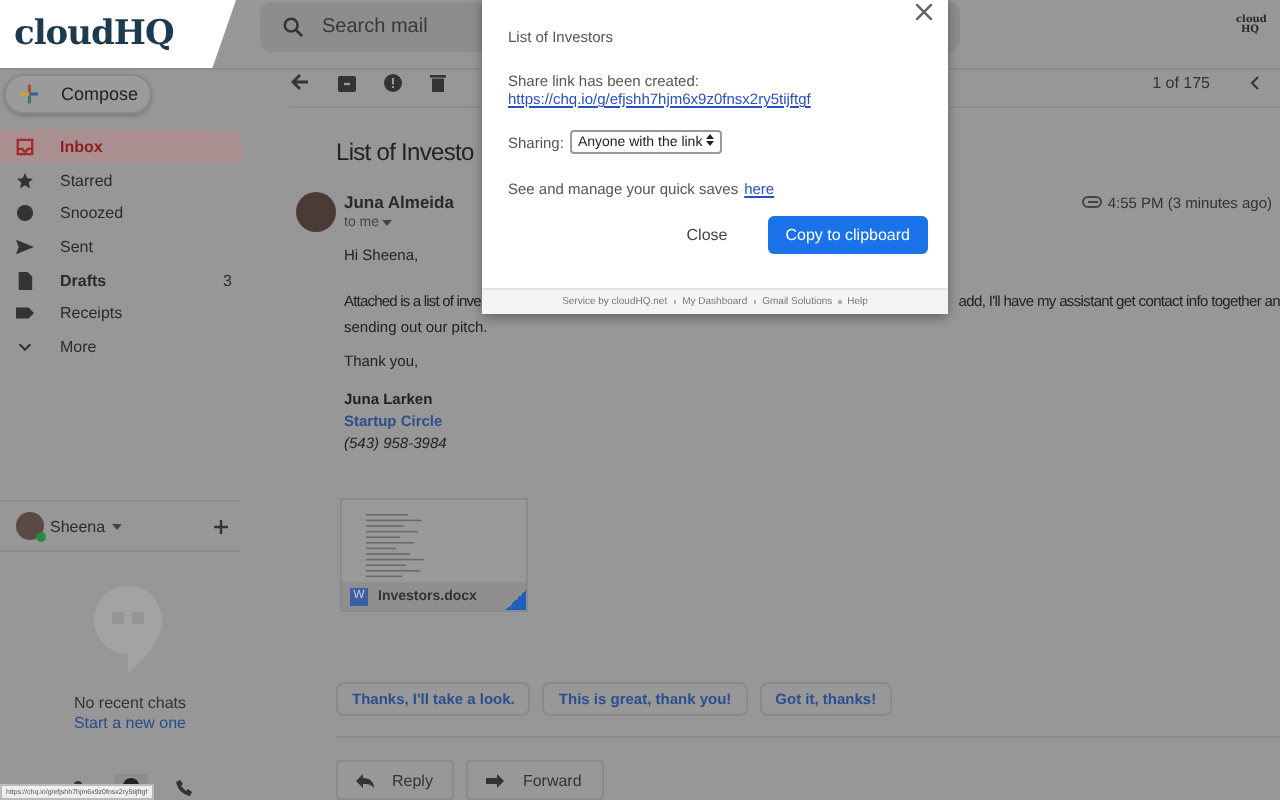  I want to click on document-icon, so click(25, 280).